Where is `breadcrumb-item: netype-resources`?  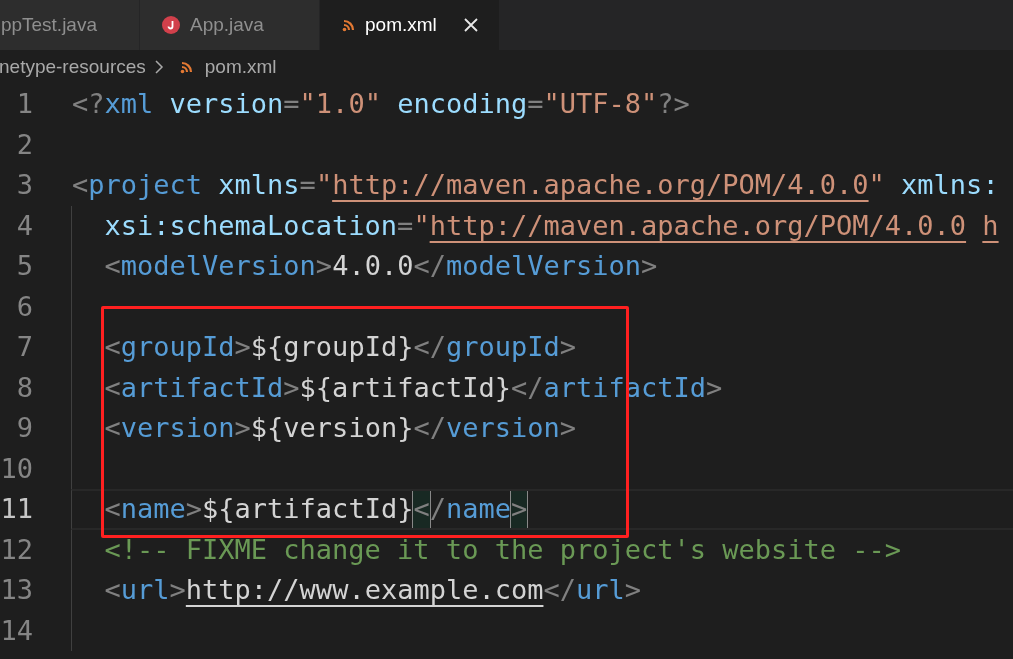
breadcrumb-item: netype-resources is located at coordinates (73, 67).